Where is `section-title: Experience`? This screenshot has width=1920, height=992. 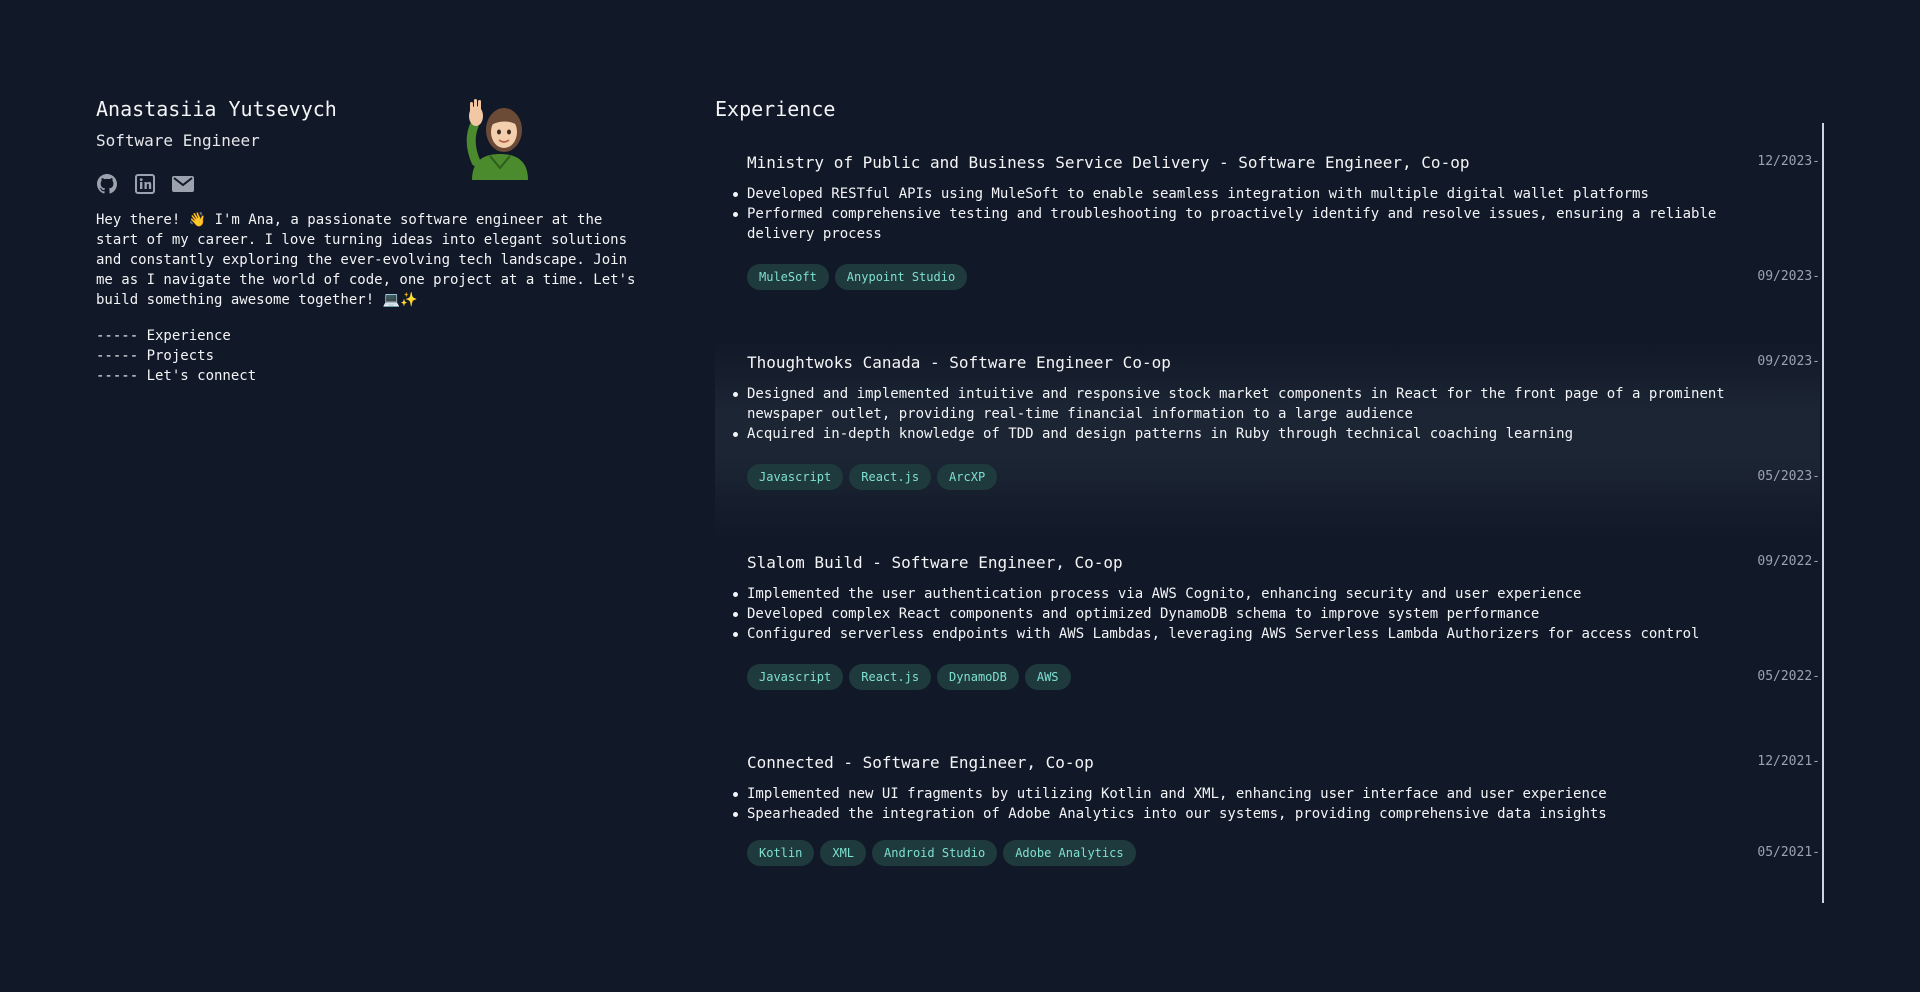
section-title: Experience is located at coordinates (775, 109).